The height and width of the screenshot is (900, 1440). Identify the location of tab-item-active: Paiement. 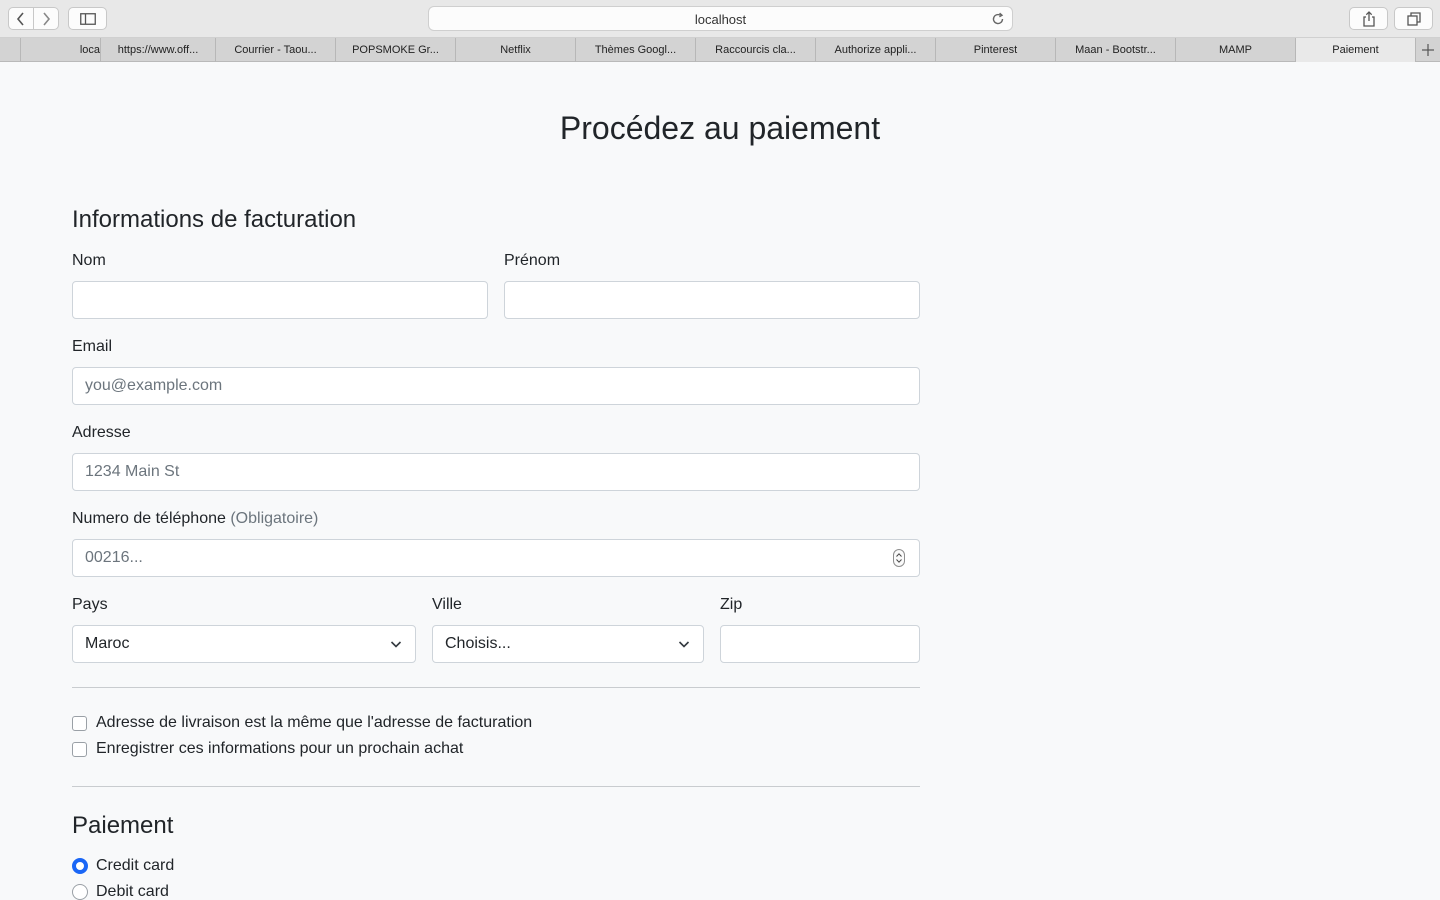
(1355, 50).